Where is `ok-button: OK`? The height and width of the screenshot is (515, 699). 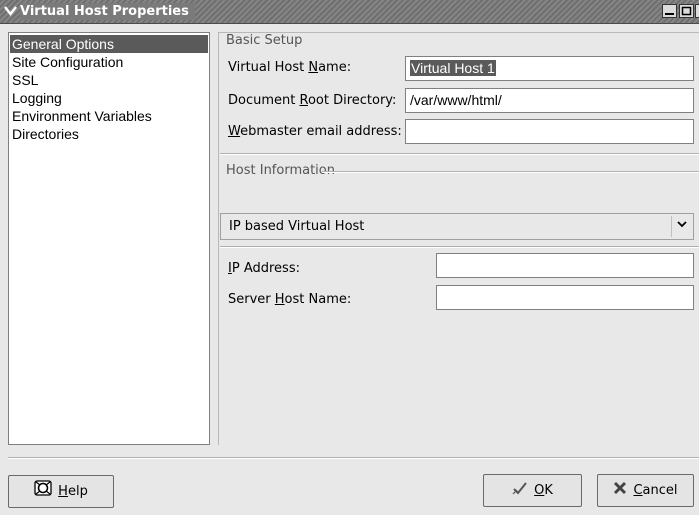 ok-button: OK is located at coordinates (532, 490).